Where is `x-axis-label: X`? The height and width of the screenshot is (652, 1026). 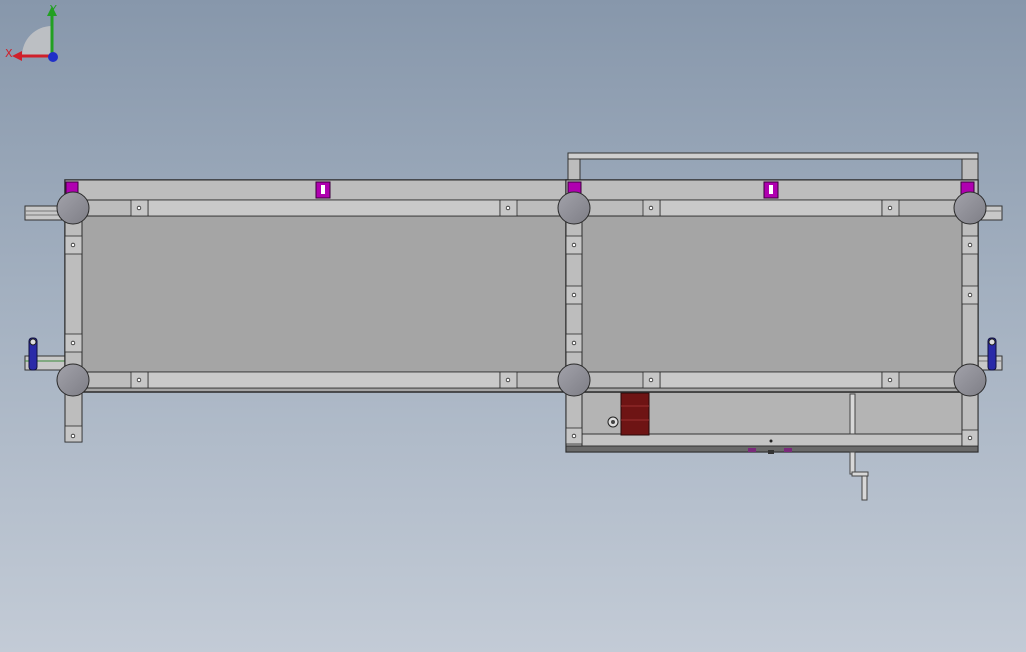 x-axis-label: X is located at coordinates (9, 53).